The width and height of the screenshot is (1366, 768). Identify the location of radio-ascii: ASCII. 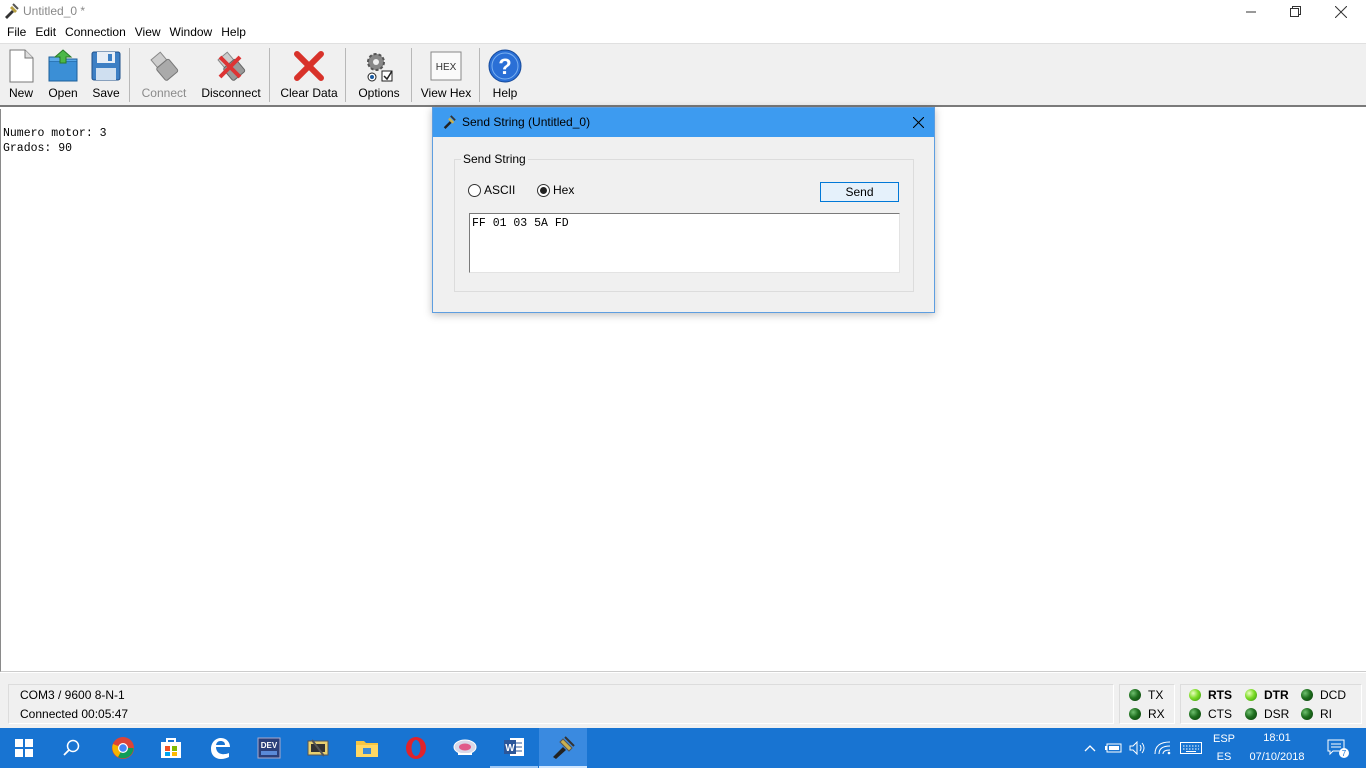
(491, 190).